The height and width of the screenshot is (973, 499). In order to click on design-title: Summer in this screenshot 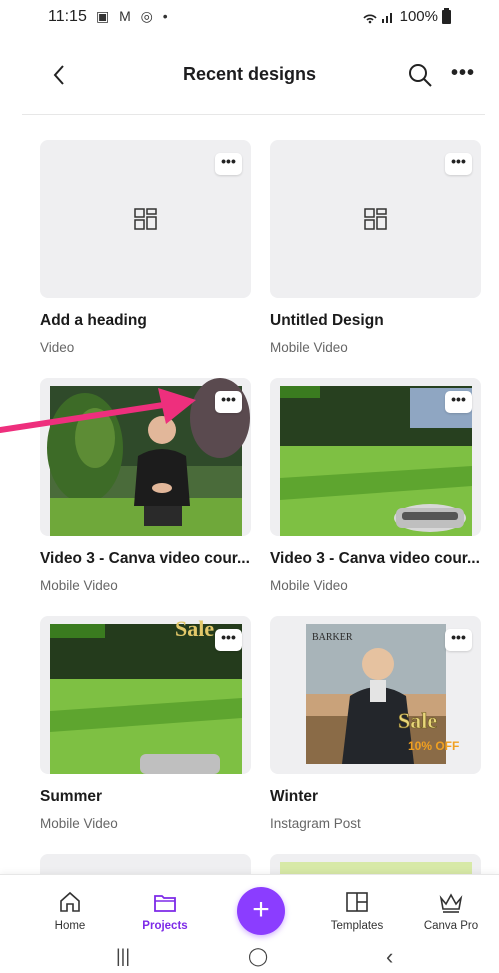, I will do `click(71, 796)`.